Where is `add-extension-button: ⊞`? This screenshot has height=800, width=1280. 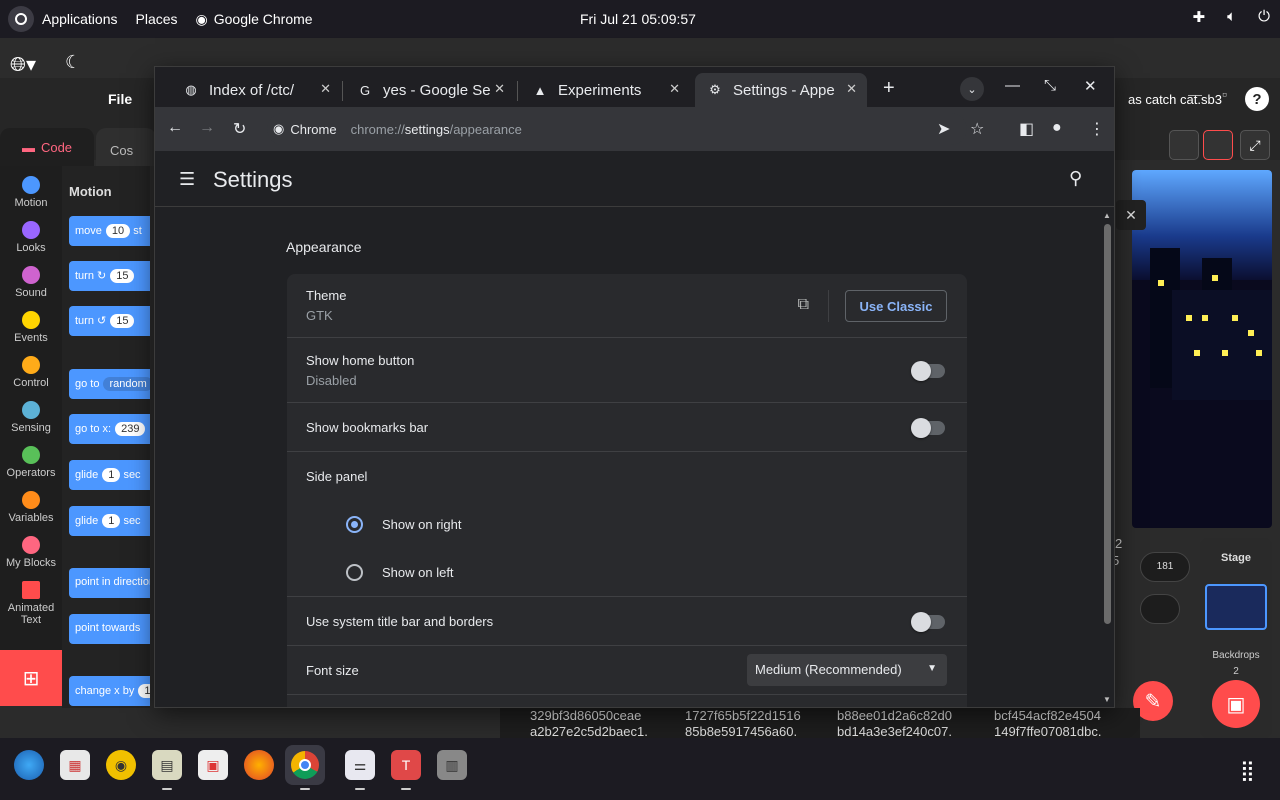 add-extension-button: ⊞ is located at coordinates (31, 678).